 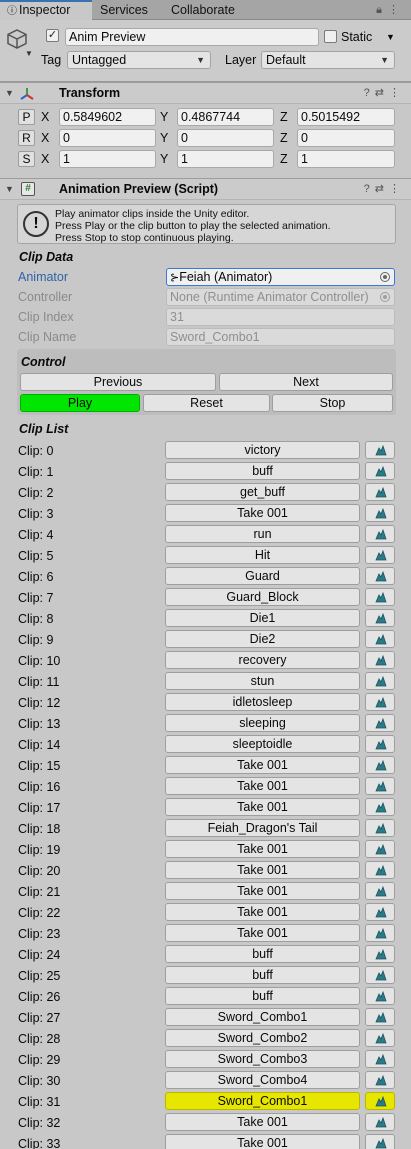 What do you see at coordinates (346, 159) in the screenshot?
I see `transform-z-field: 1` at bounding box center [346, 159].